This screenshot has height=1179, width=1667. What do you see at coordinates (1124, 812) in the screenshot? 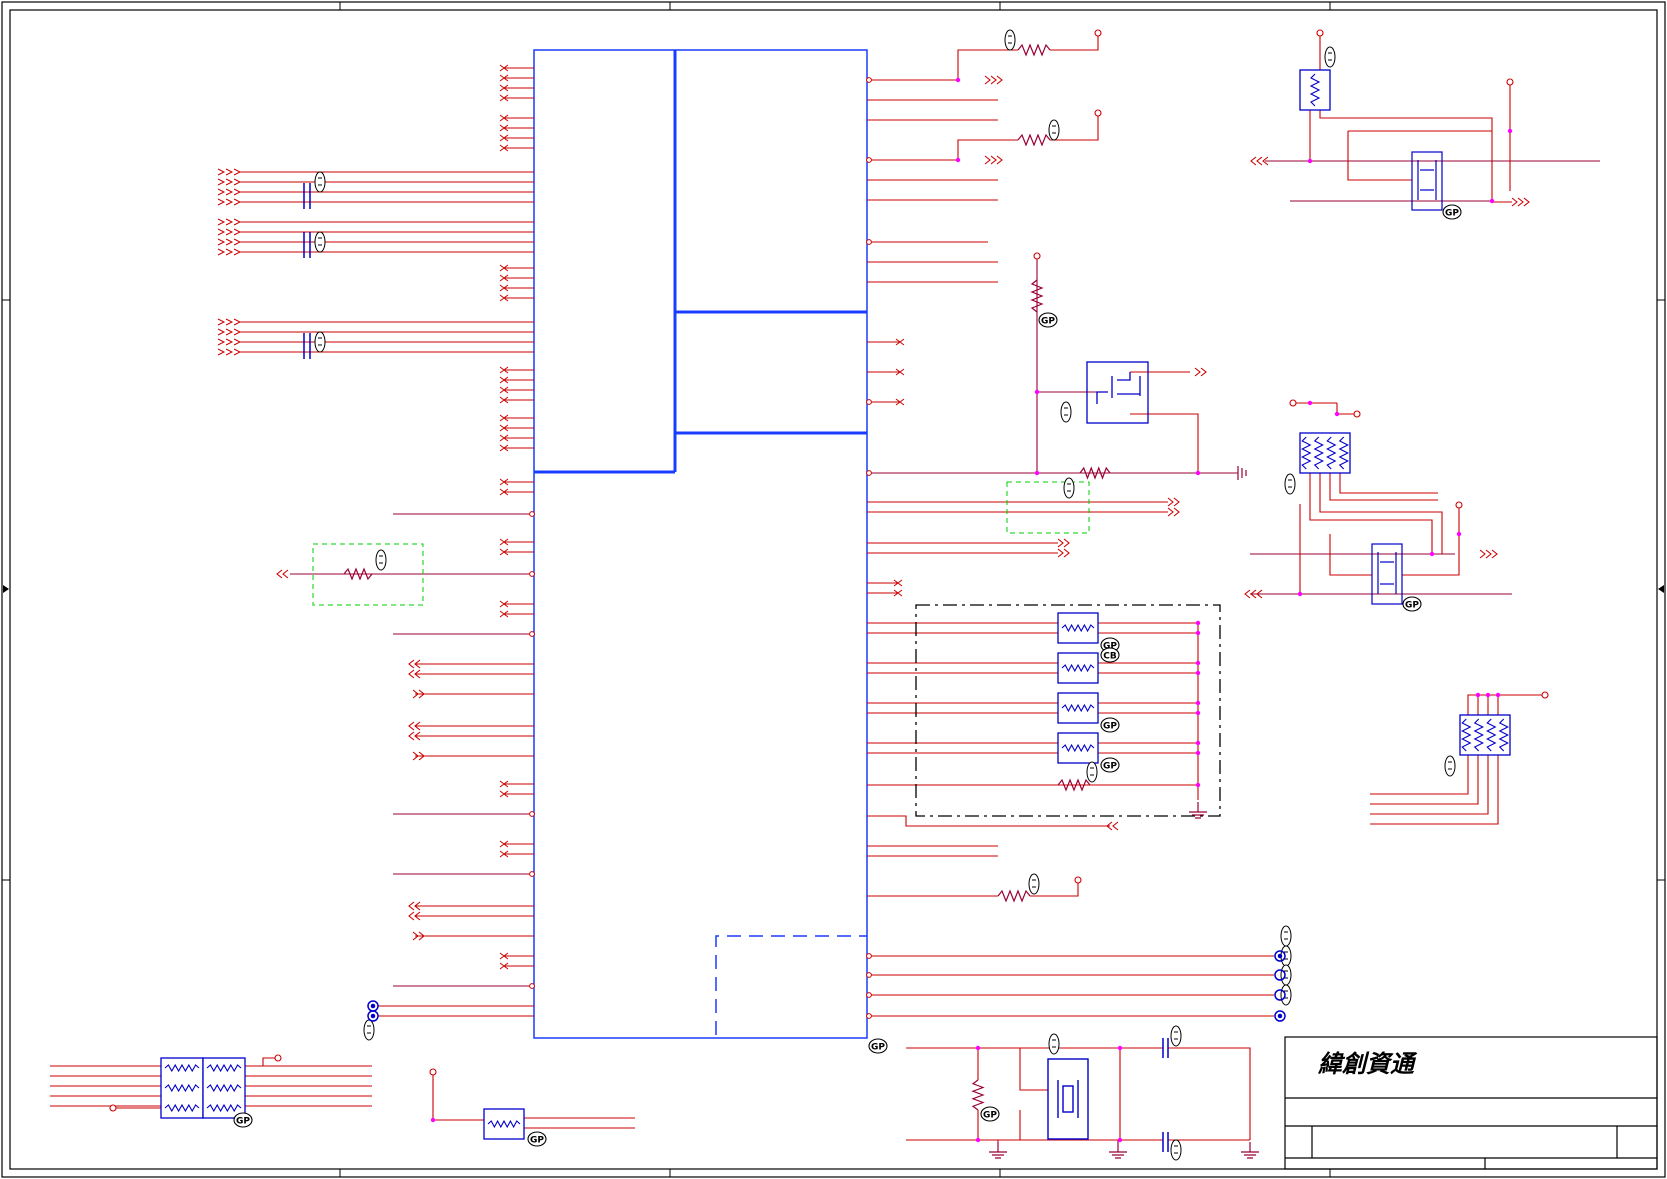
I see `ground-symbols` at bounding box center [1124, 812].